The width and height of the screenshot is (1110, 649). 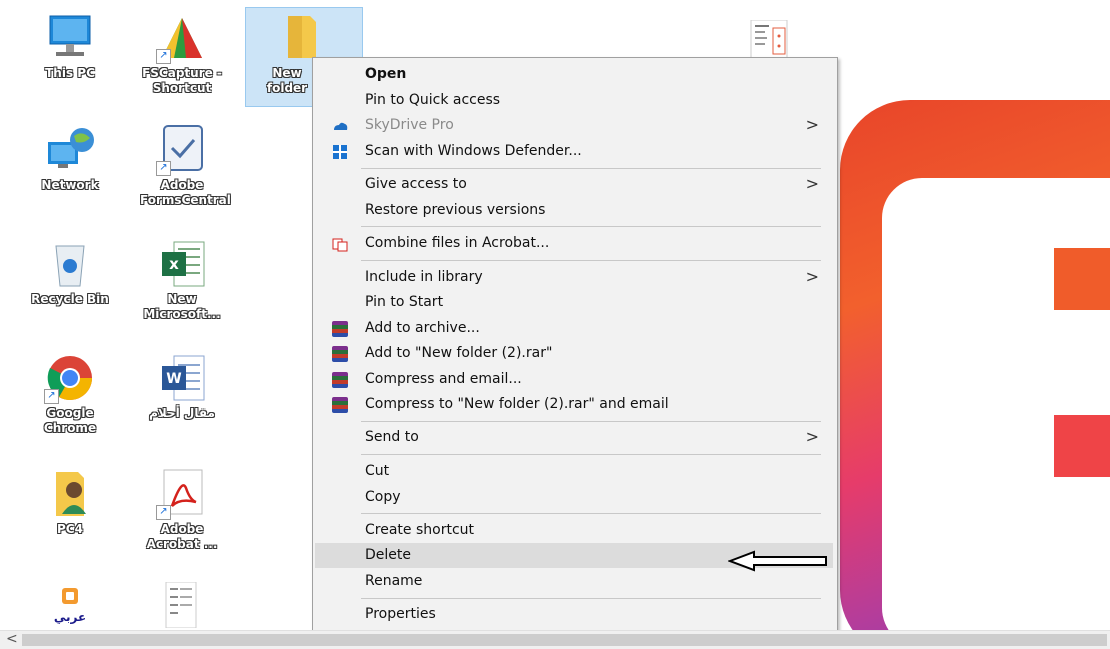 What do you see at coordinates (574, 302) in the screenshot?
I see `menu-item-pin-start: Pin to Start` at bounding box center [574, 302].